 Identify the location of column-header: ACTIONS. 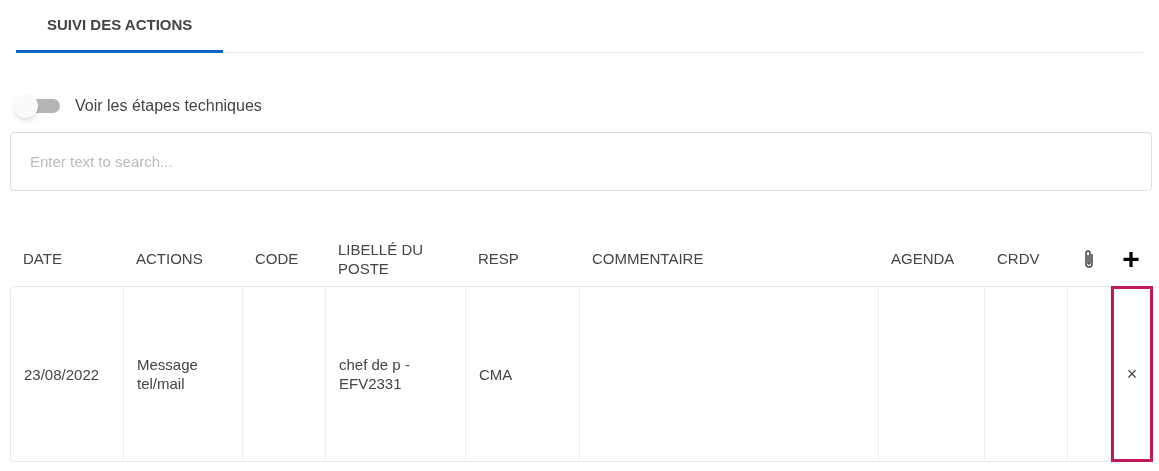
(169, 258).